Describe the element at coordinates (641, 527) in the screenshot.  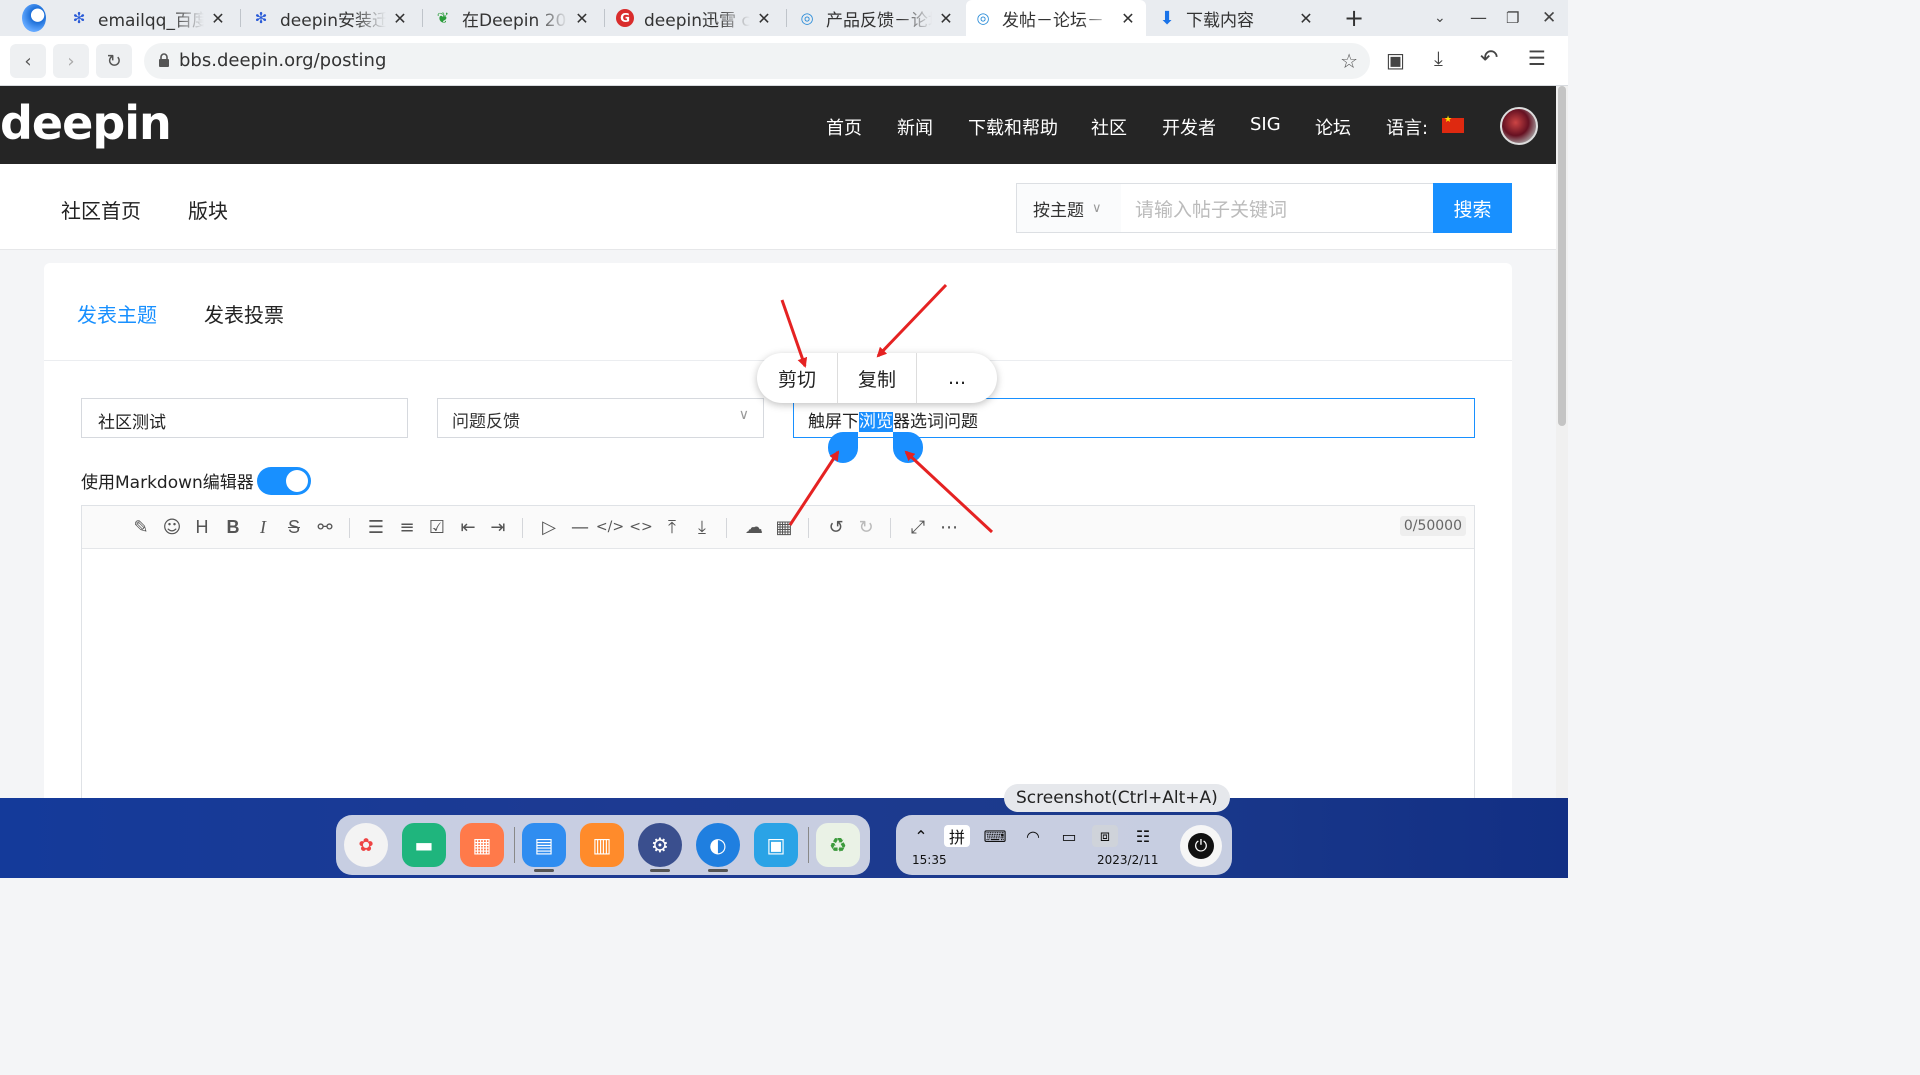
I see `inline-code-icon: <>` at that location.